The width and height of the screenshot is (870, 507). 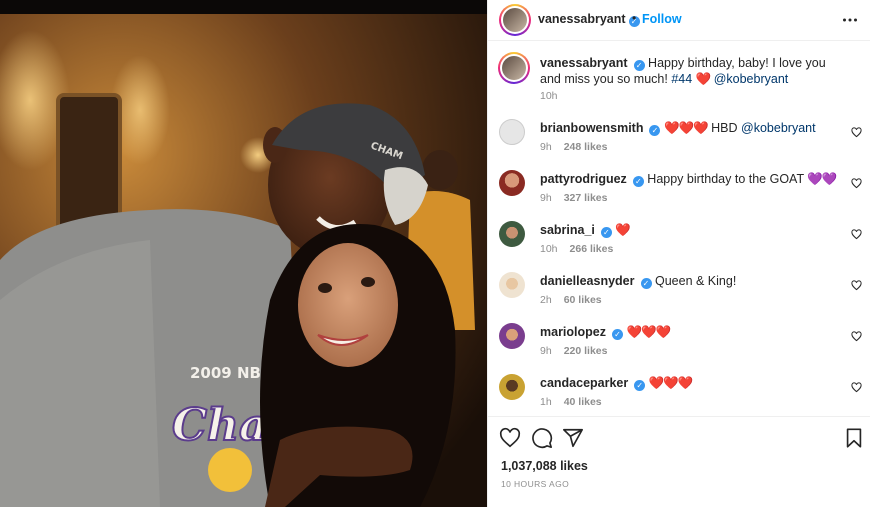 I want to click on comment-body: brianbowensmith ✓ ❤️❤️❤️ HBD @kobebryant, so click(x=691, y=129).